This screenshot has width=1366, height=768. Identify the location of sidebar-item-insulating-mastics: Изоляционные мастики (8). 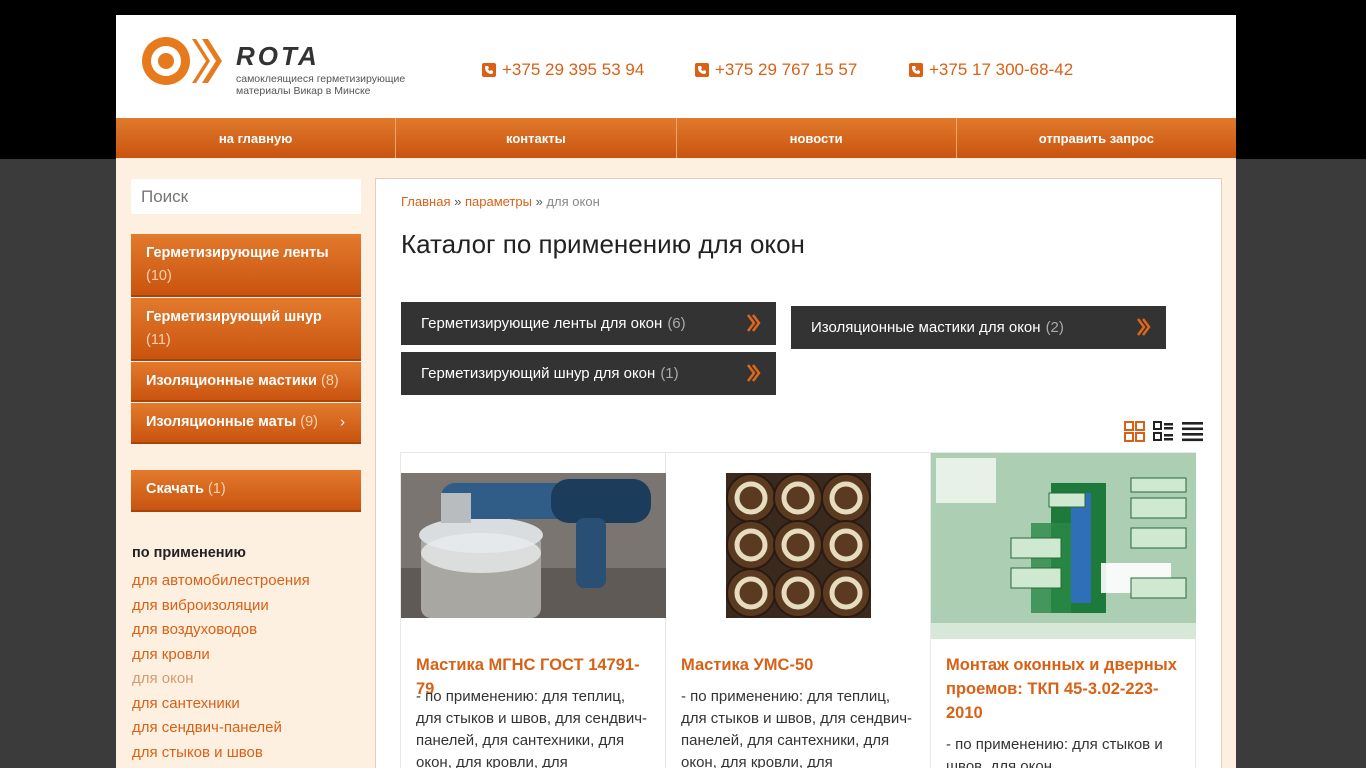
(246, 382).